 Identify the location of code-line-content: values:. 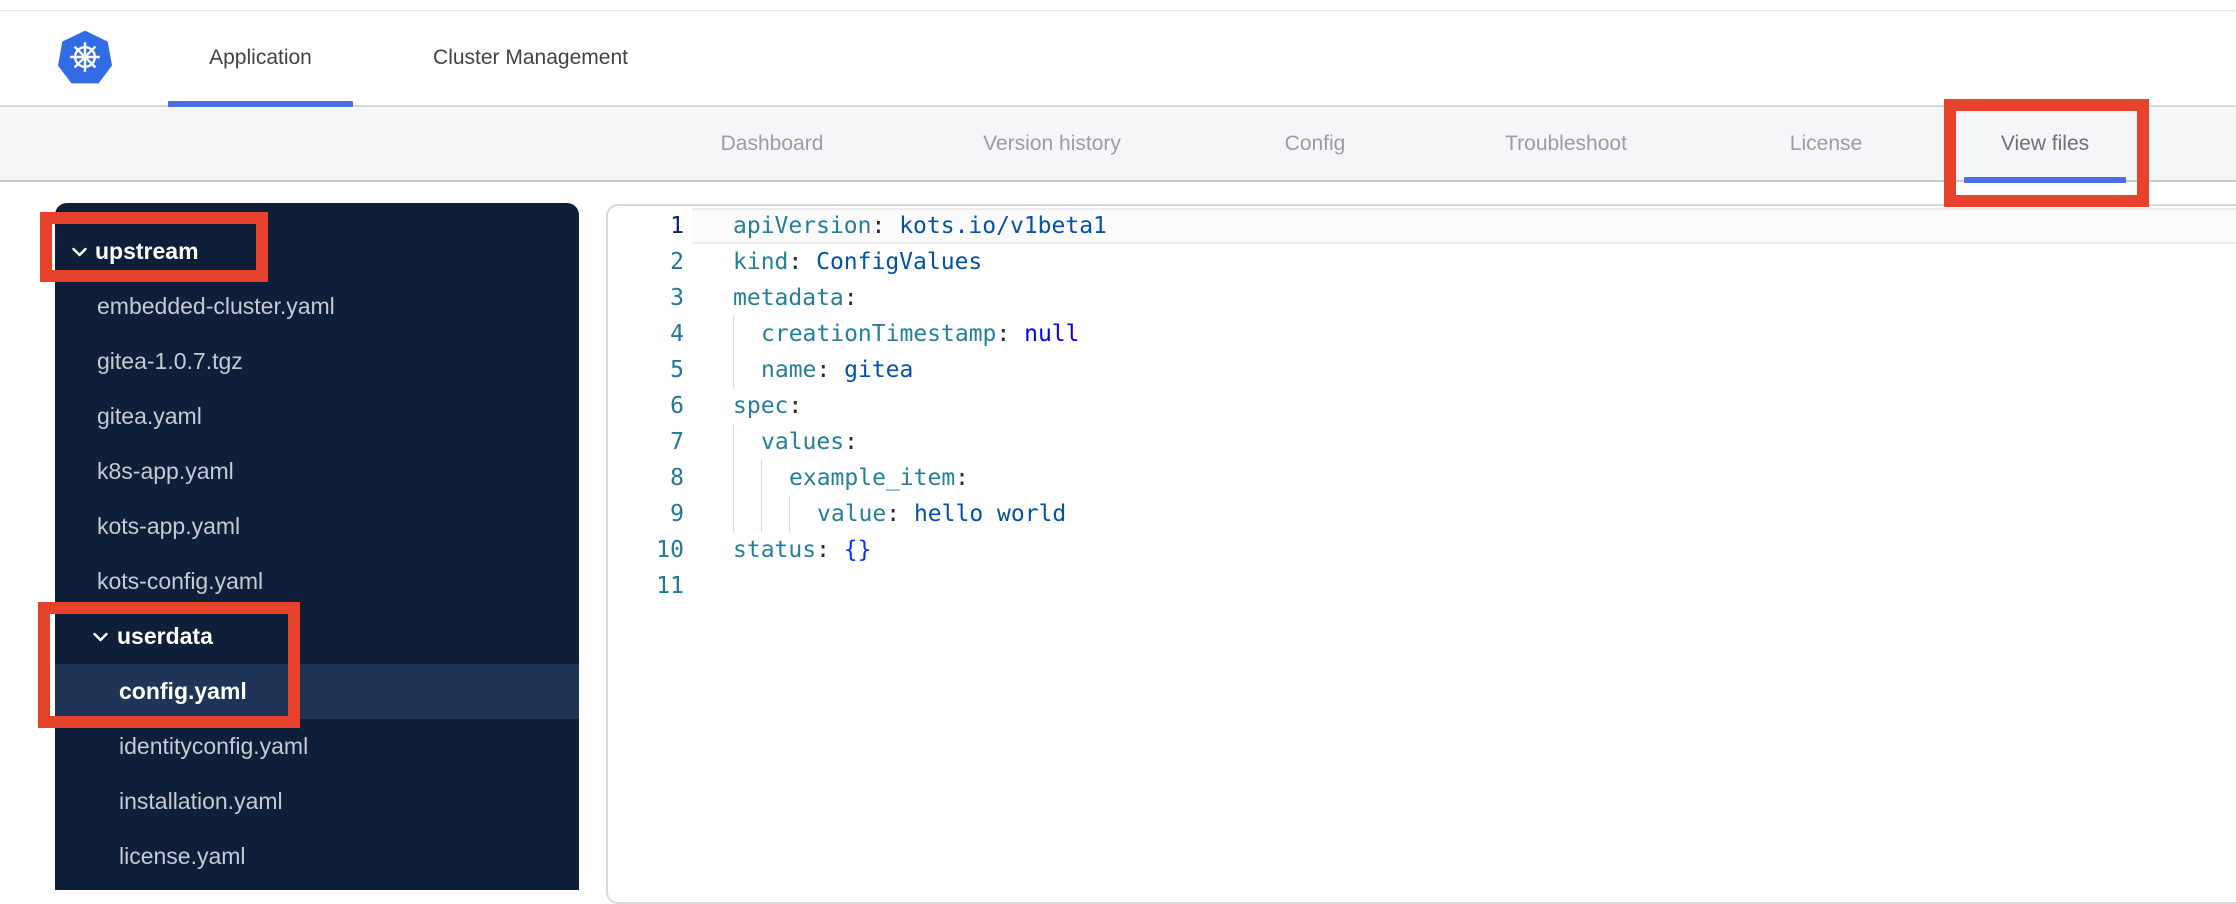
(1464, 442).